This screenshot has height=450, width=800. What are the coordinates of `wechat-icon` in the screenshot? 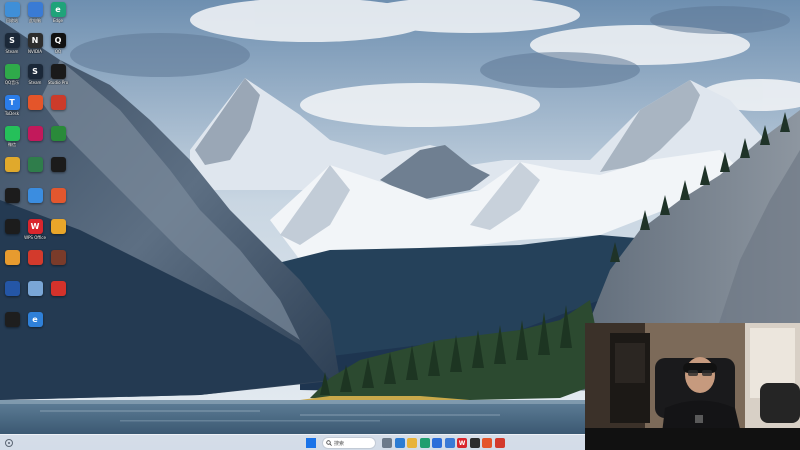 It's located at (12, 133).